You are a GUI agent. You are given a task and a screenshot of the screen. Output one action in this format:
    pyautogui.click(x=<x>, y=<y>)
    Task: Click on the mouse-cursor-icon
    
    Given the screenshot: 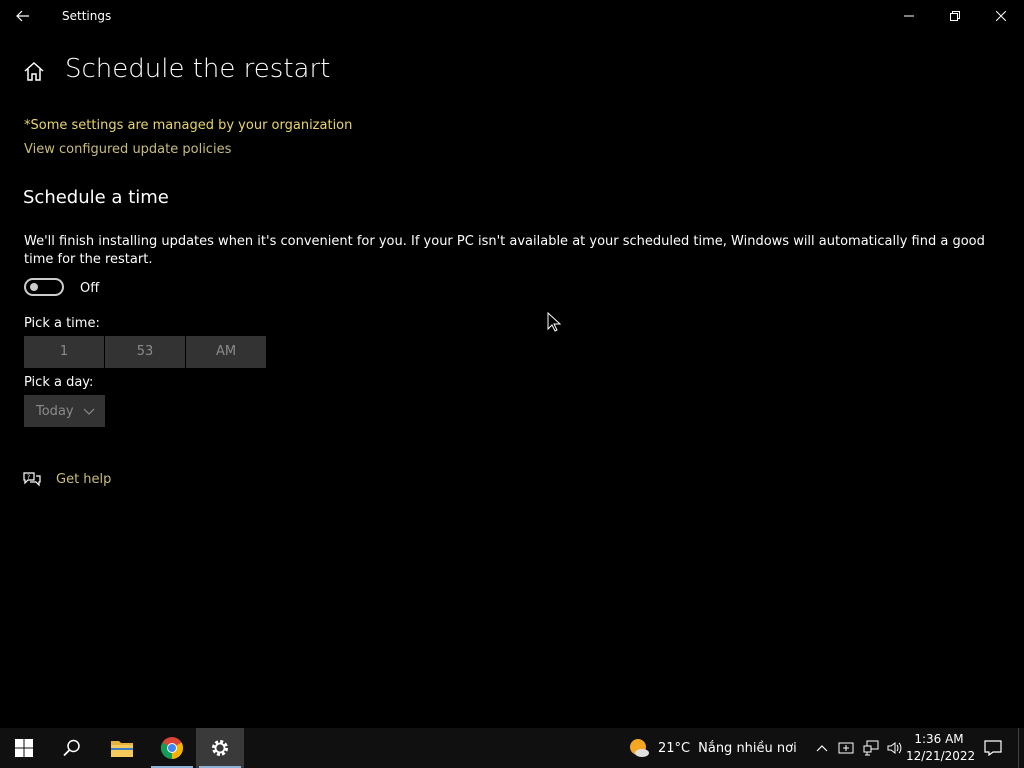 What is the action you would take?
    pyautogui.click(x=554, y=322)
    